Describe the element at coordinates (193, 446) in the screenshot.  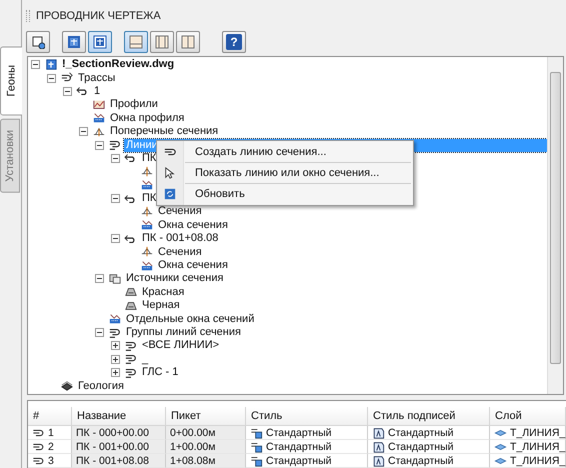
I see `table-cell: 1+00.00м` at that location.